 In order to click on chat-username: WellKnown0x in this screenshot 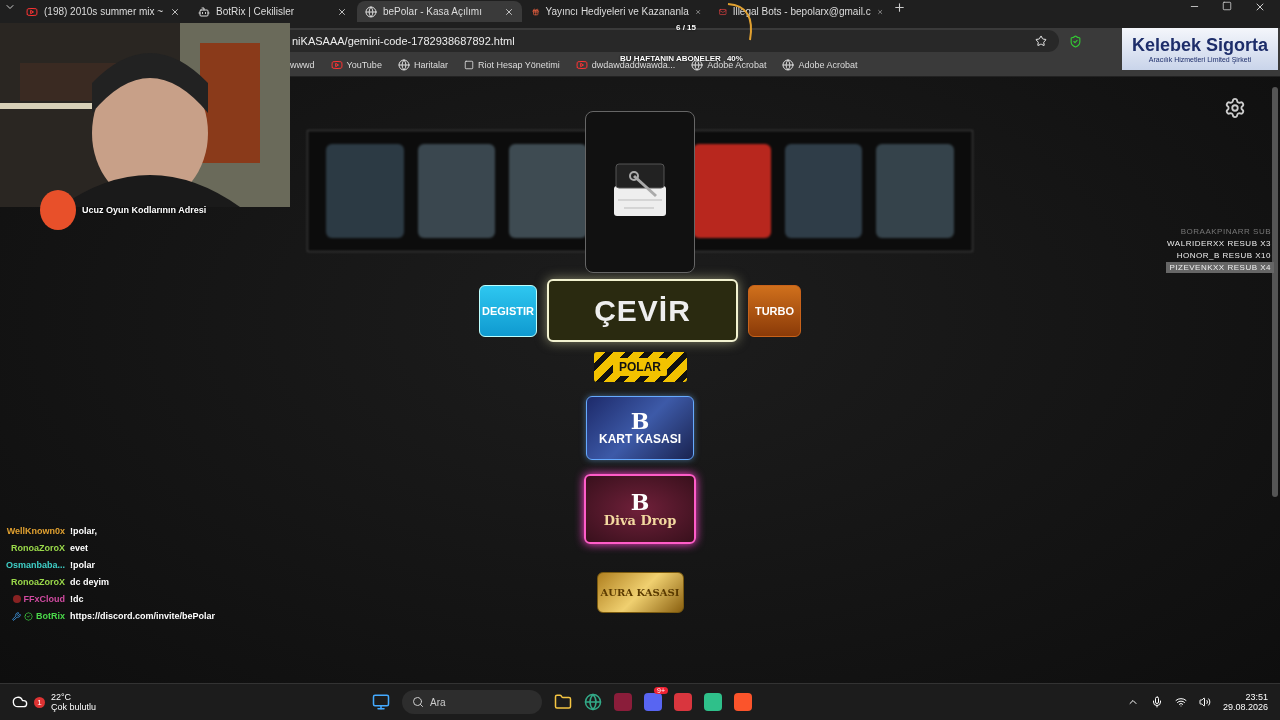, I will do `click(36, 531)`.